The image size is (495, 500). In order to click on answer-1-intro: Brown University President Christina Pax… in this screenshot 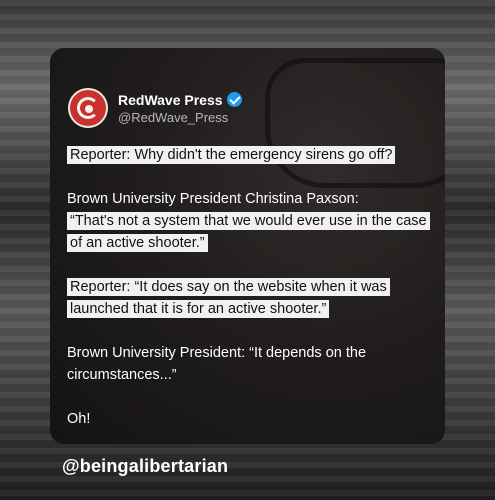, I will do `click(213, 199)`.